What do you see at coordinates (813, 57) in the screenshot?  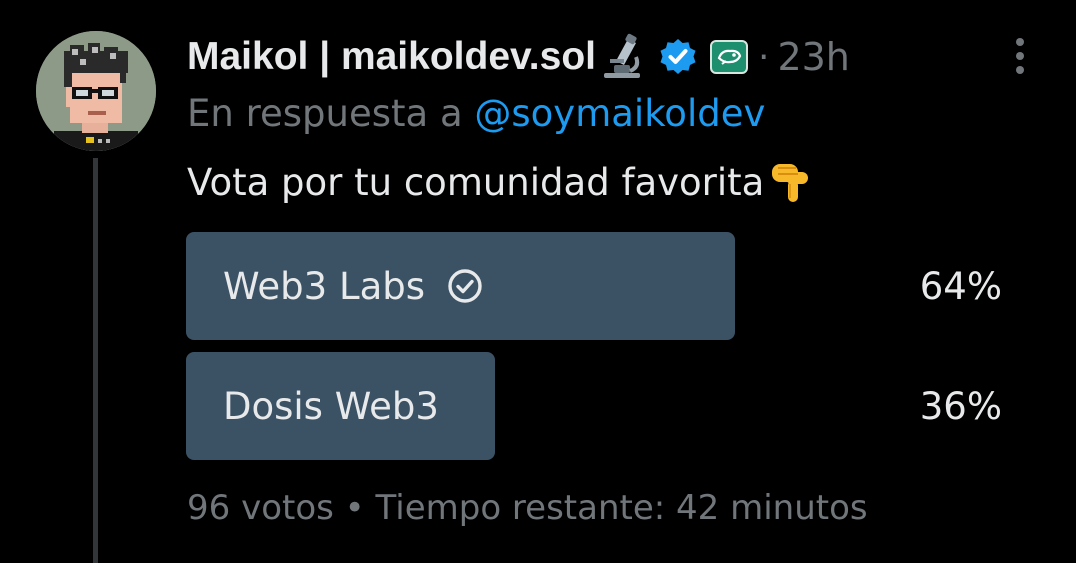 I see `timestamp: 23h` at bounding box center [813, 57].